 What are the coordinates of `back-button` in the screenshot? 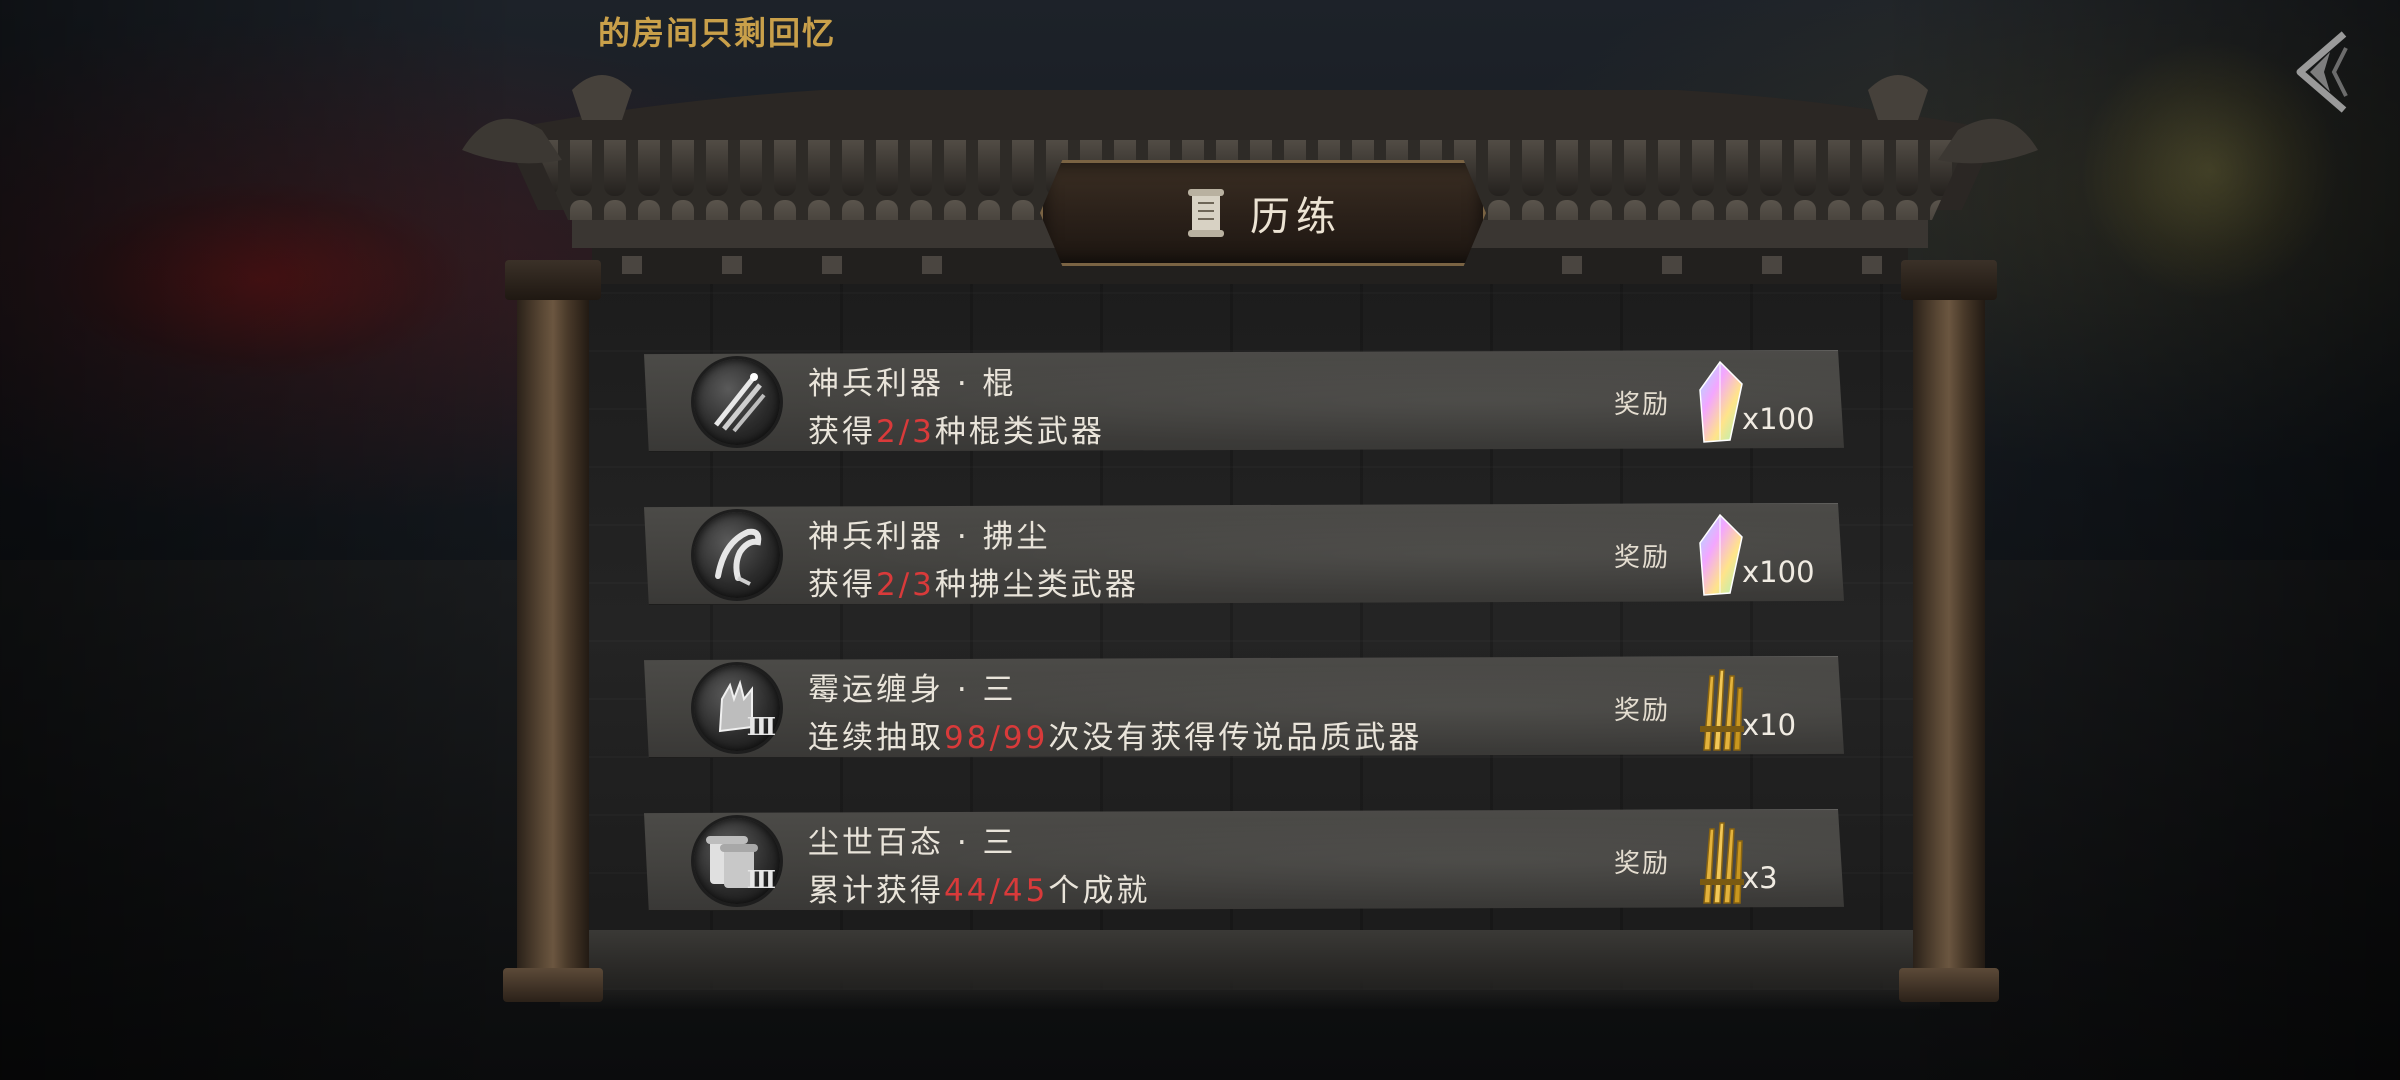 It's located at (2322, 72).